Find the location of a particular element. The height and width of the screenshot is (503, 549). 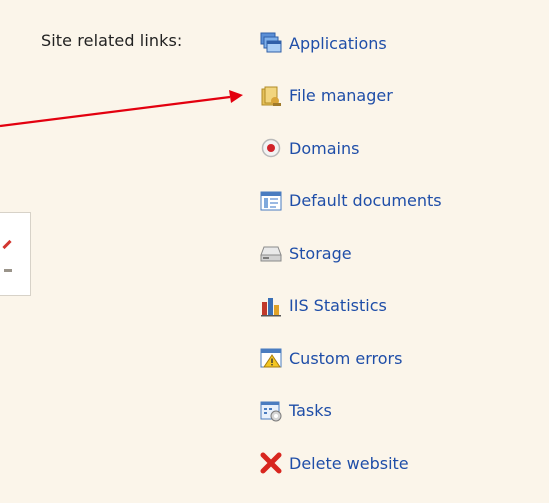

link-storage: Storage is located at coordinates (350, 253).